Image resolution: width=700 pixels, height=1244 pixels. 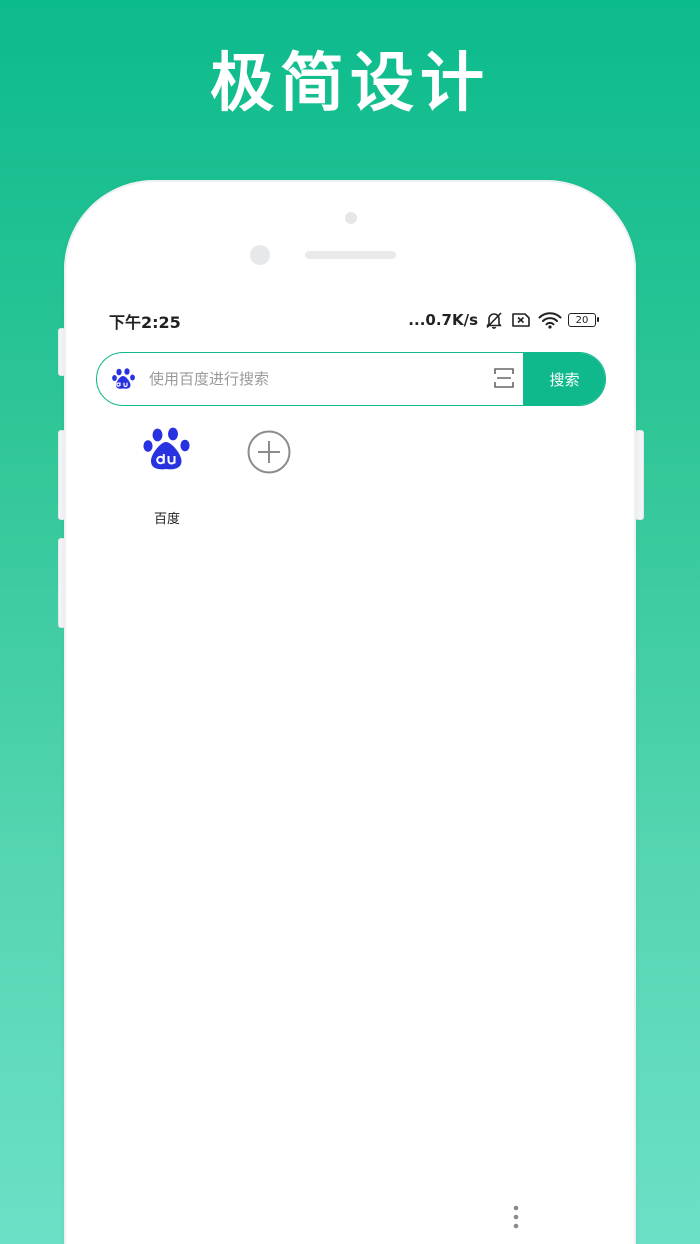 I want to click on battery-icon: 20, so click(x=583, y=320).